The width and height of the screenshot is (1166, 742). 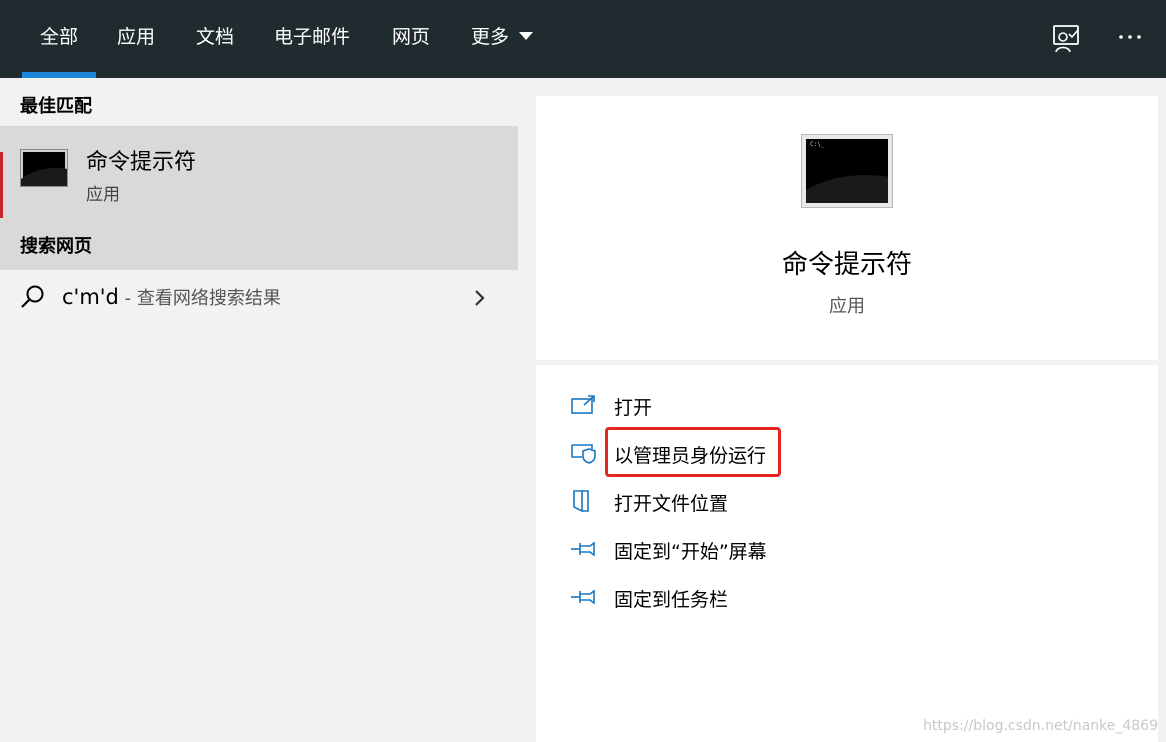 I want to click on feedback-icon, so click(x=1067, y=39).